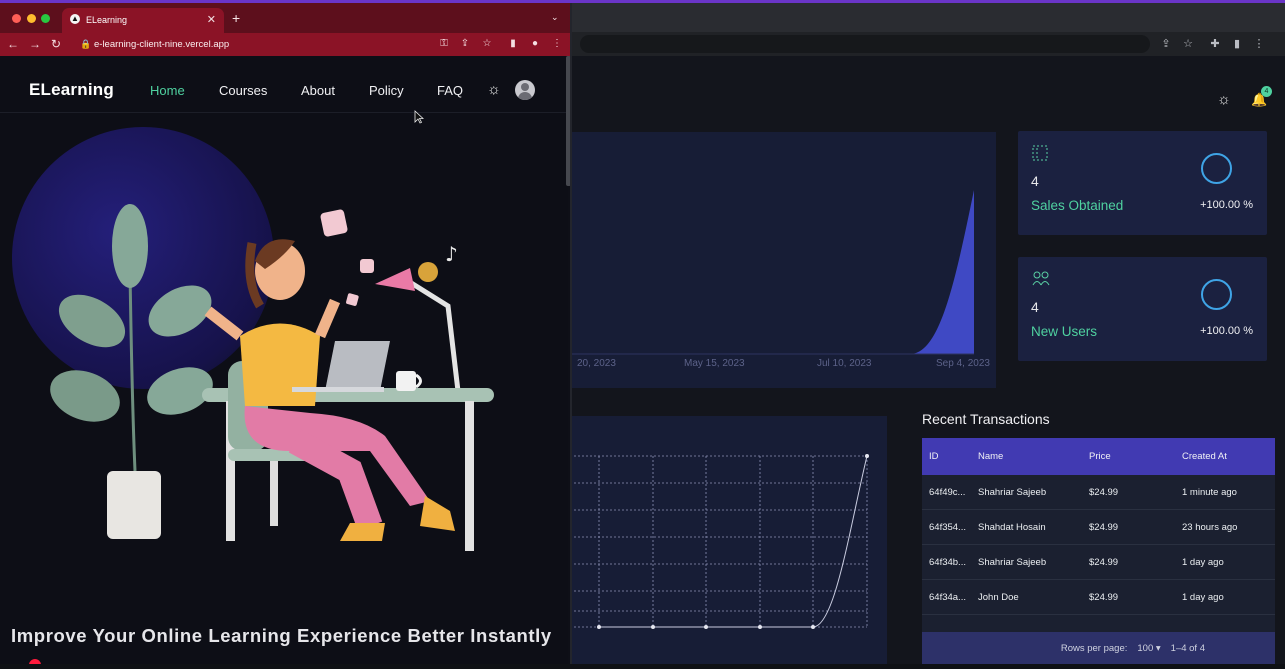 The width and height of the screenshot is (1285, 669). What do you see at coordinates (1228, 456) in the screenshot?
I see `column-header-created-at: Created At` at bounding box center [1228, 456].